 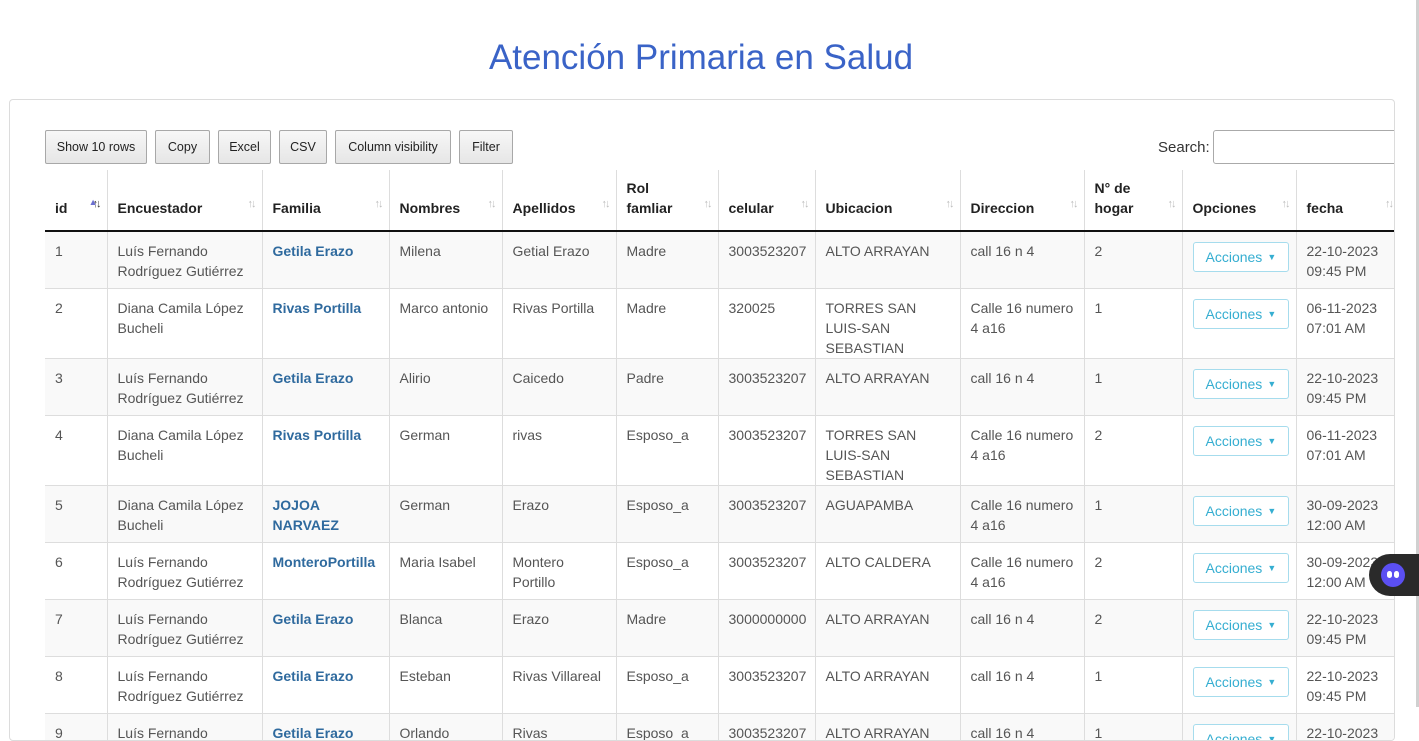 I want to click on cell-familia: MonteroPortilla, so click(x=325, y=570).